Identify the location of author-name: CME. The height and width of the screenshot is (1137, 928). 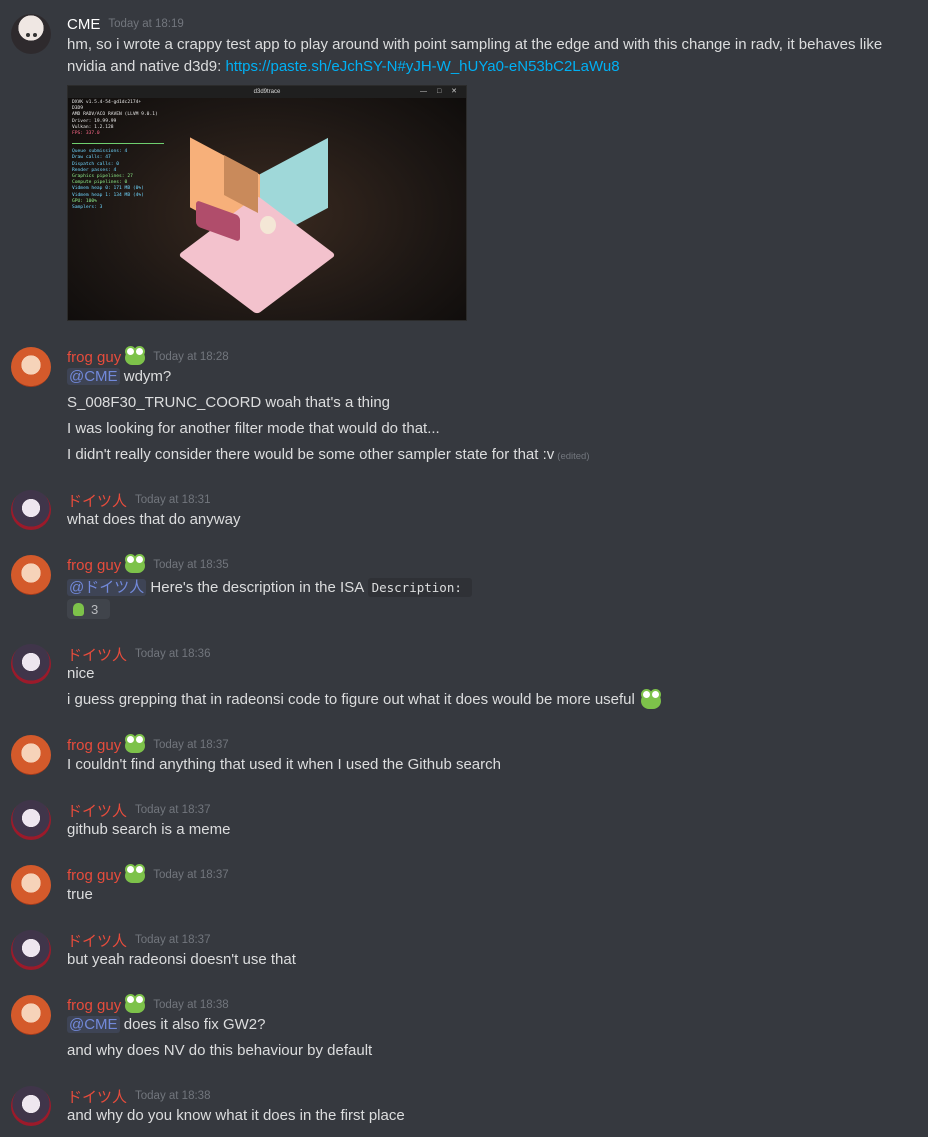
(83, 24).